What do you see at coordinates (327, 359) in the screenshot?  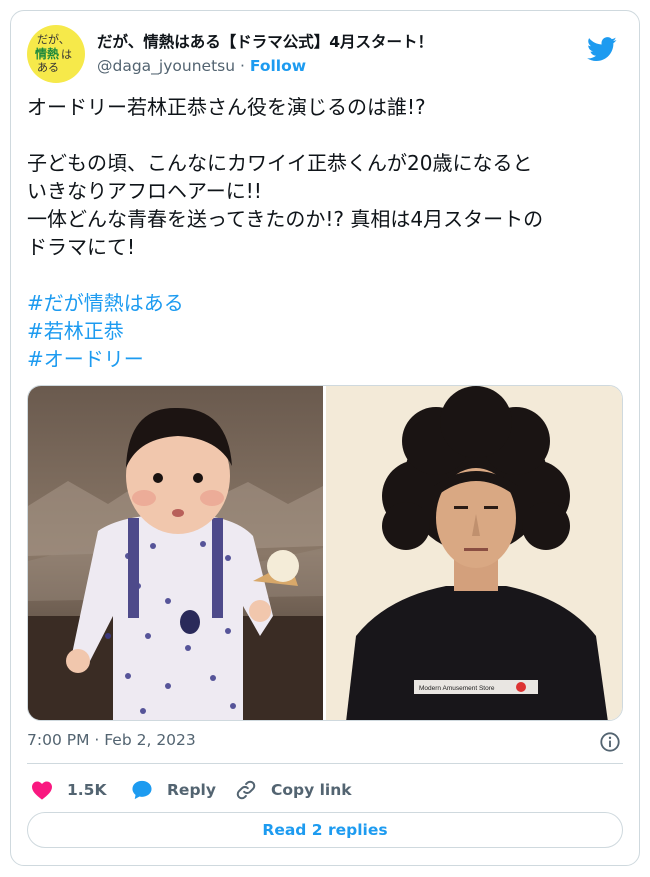 I see `hashtag-link: #オードリー` at bounding box center [327, 359].